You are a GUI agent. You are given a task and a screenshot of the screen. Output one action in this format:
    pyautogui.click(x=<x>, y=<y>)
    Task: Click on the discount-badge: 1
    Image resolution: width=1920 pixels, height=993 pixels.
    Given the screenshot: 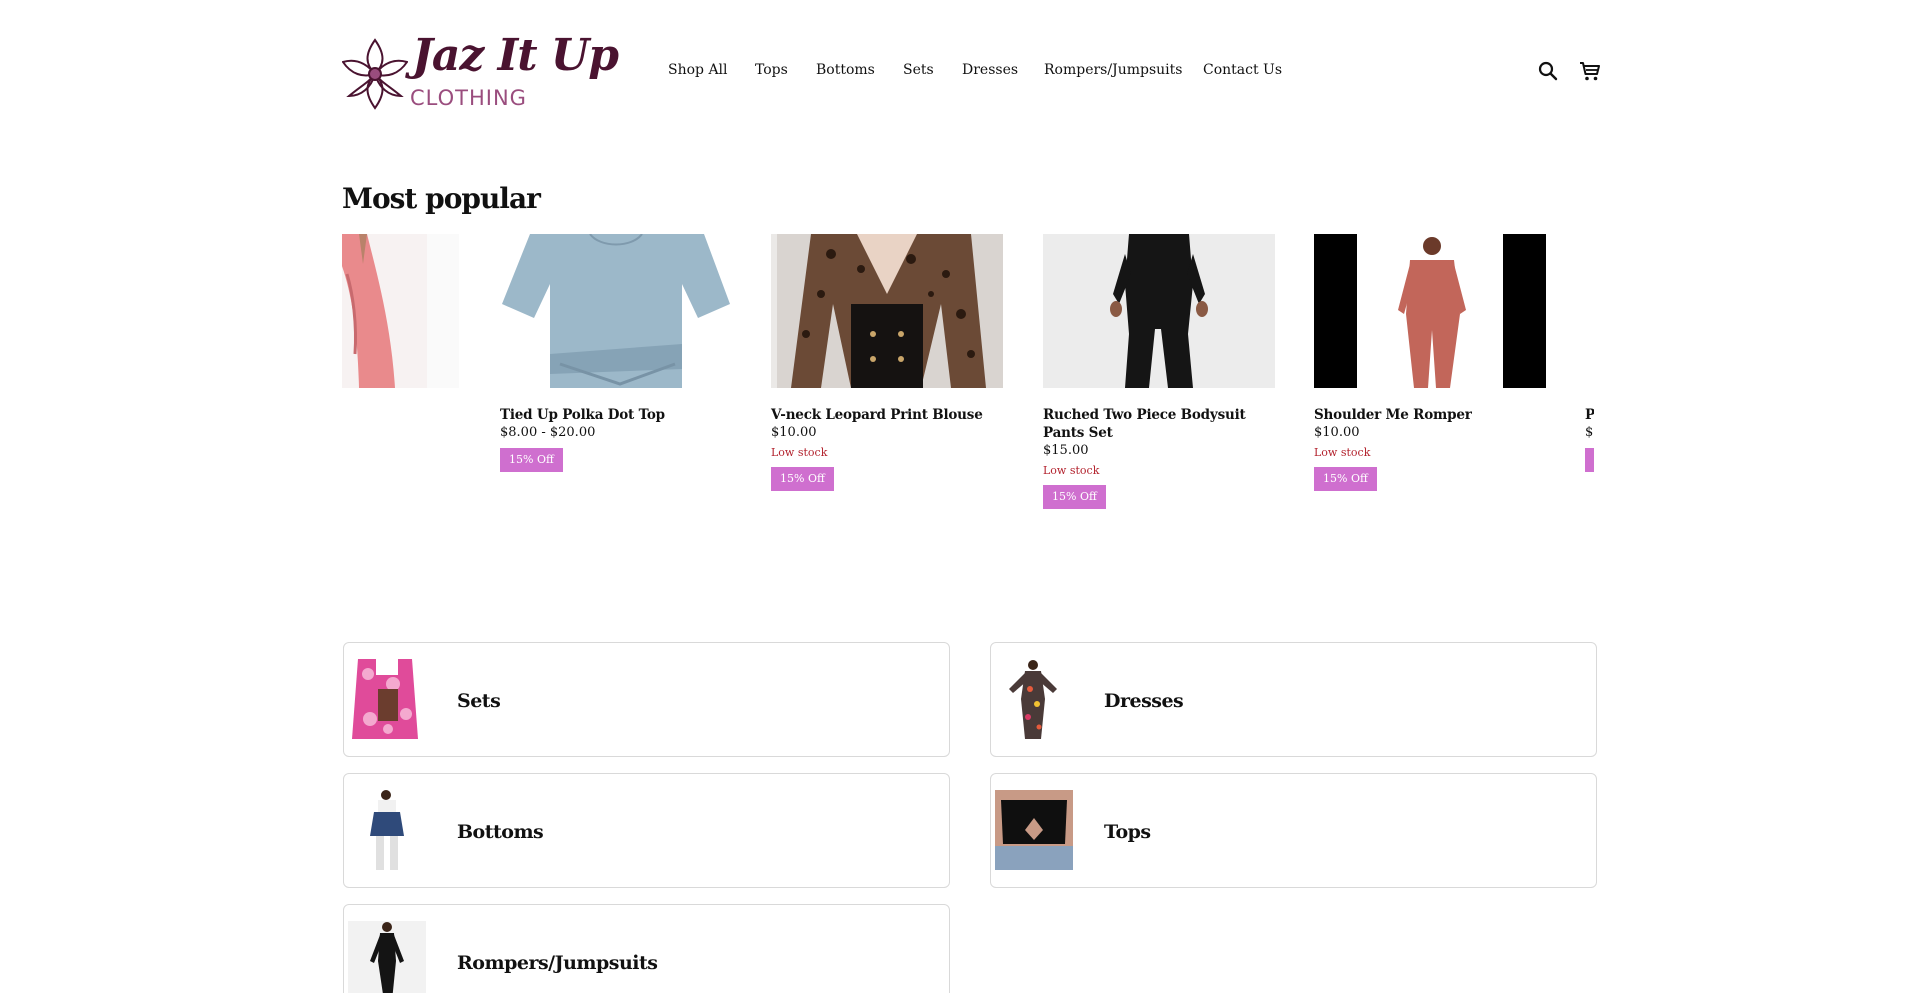 What is the action you would take?
    pyautogui.click(x=1589, y=460)
    